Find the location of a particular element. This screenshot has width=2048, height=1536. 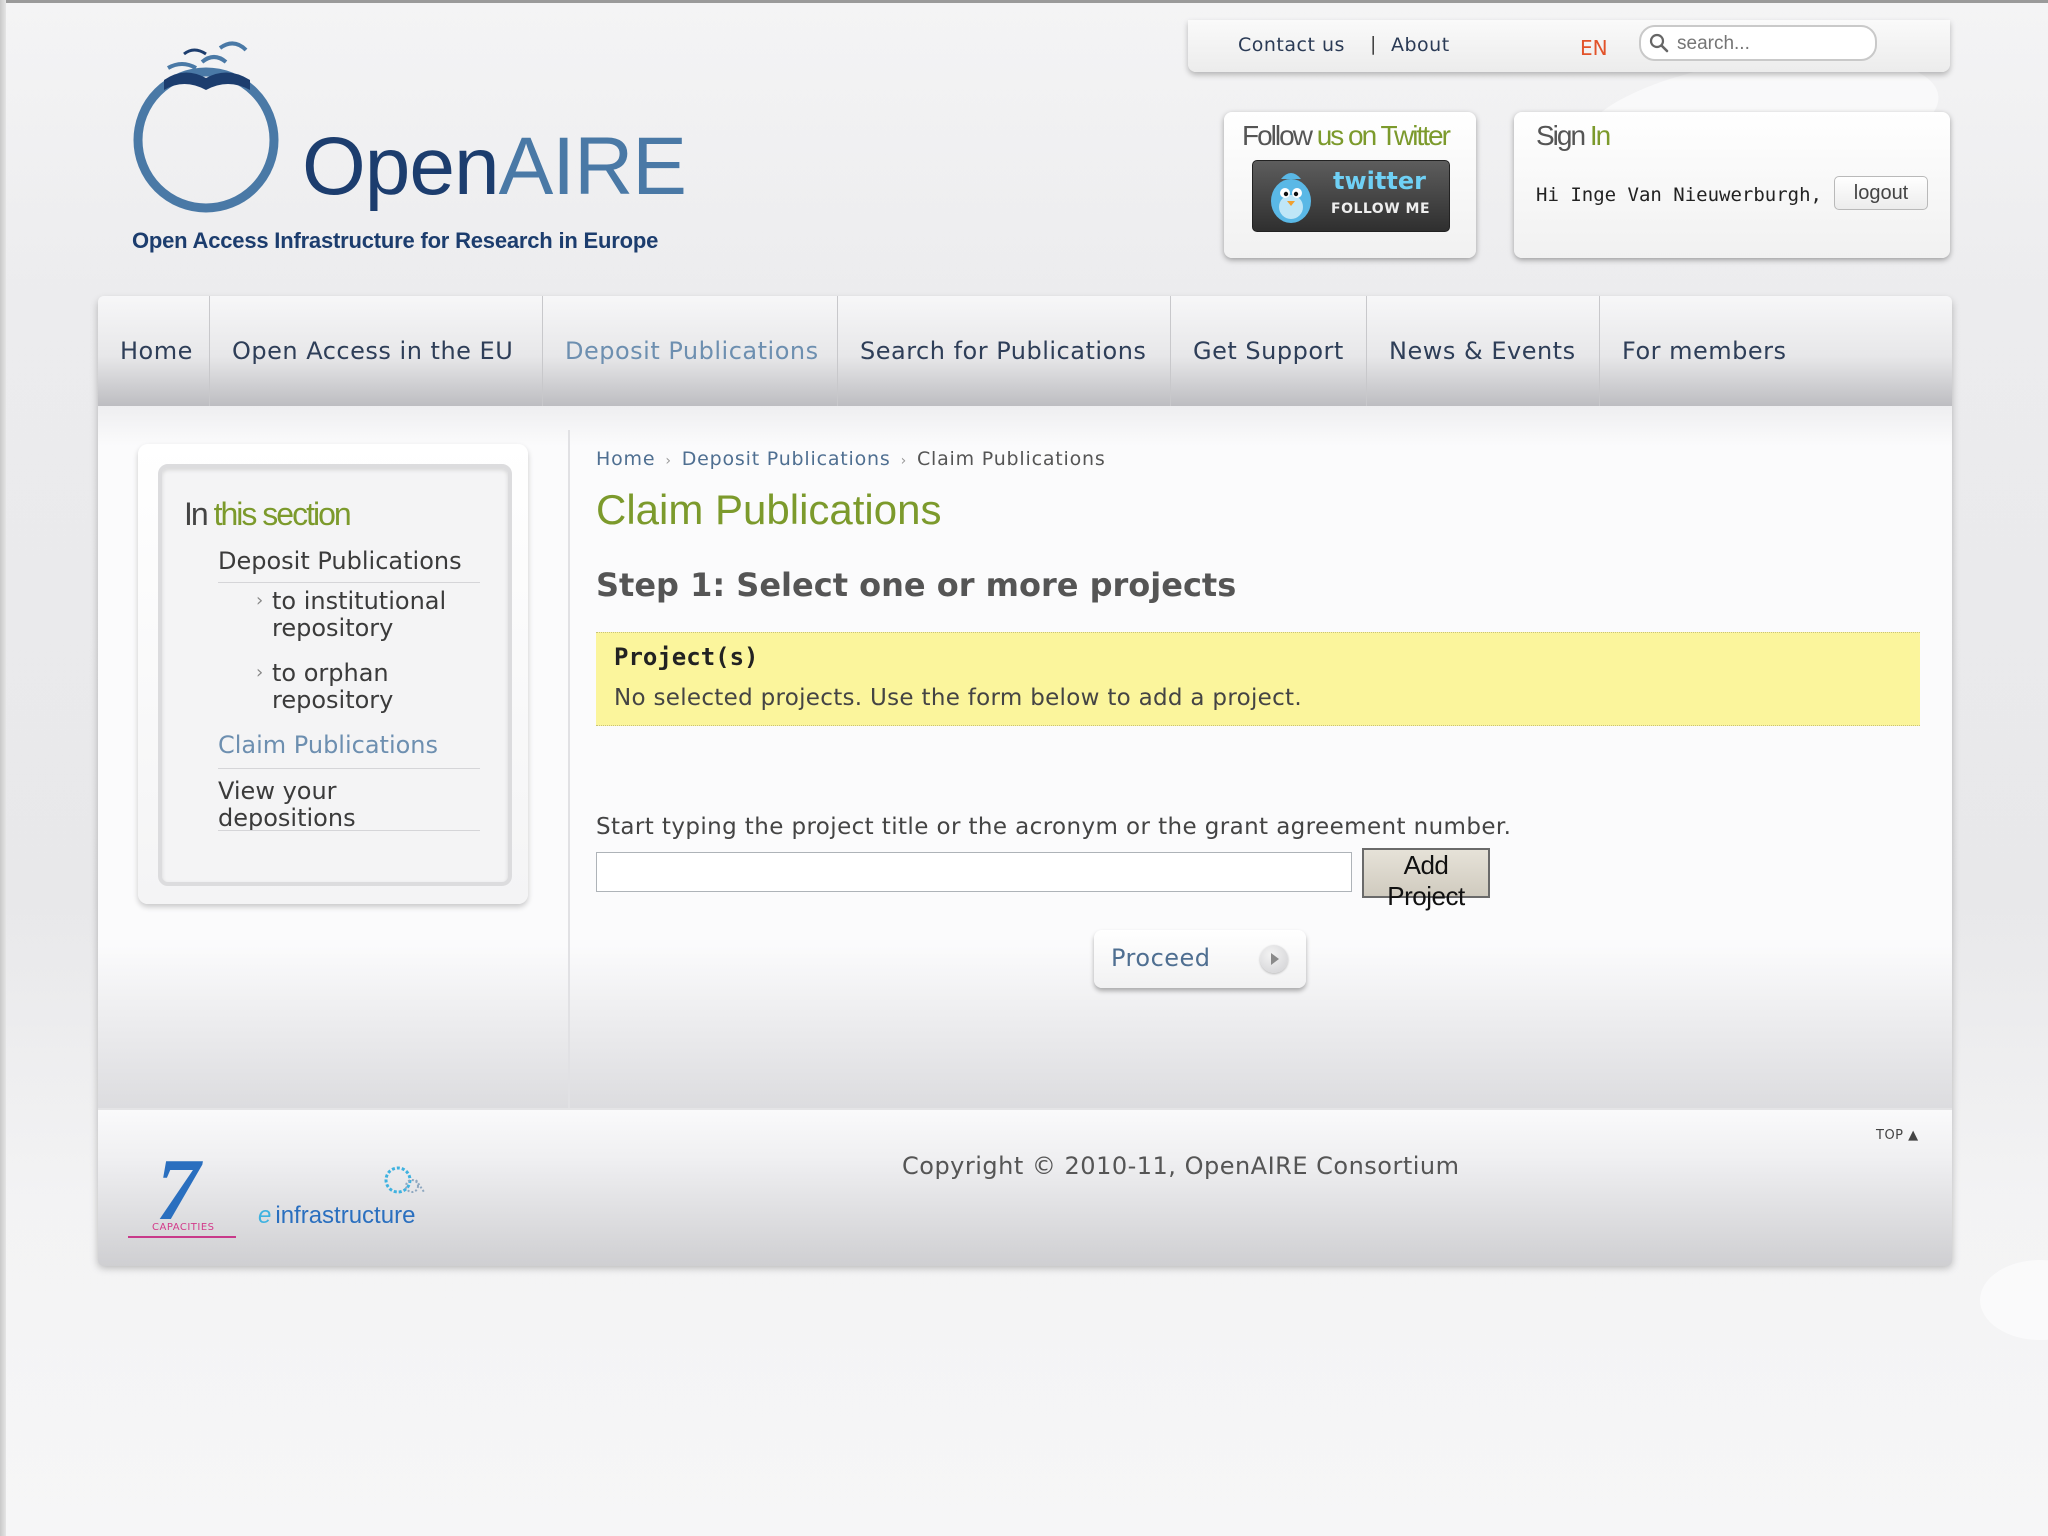

section-link-view-depositions: View your depositions is located at coordinates (349, 805).